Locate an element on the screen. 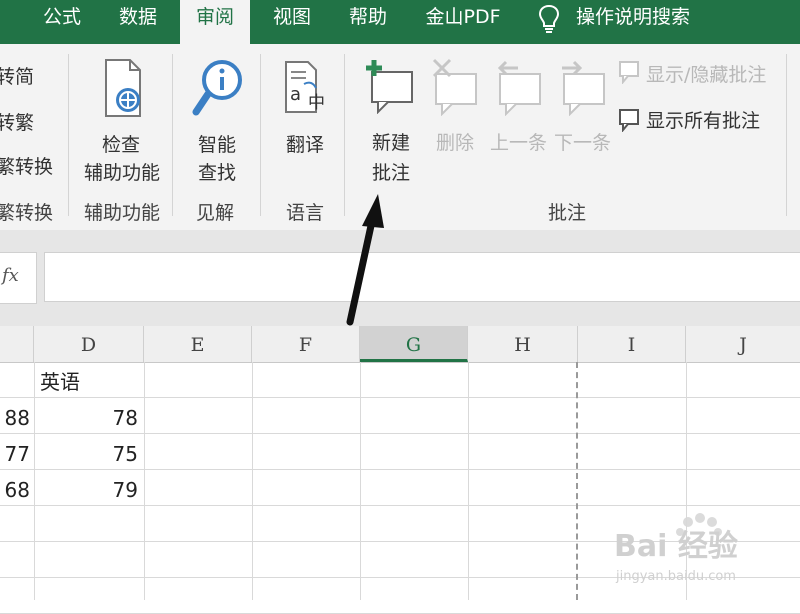 The width and height of the screenshot is (800, 614). insert-function-button: fx is located at coordinates (18, 278).